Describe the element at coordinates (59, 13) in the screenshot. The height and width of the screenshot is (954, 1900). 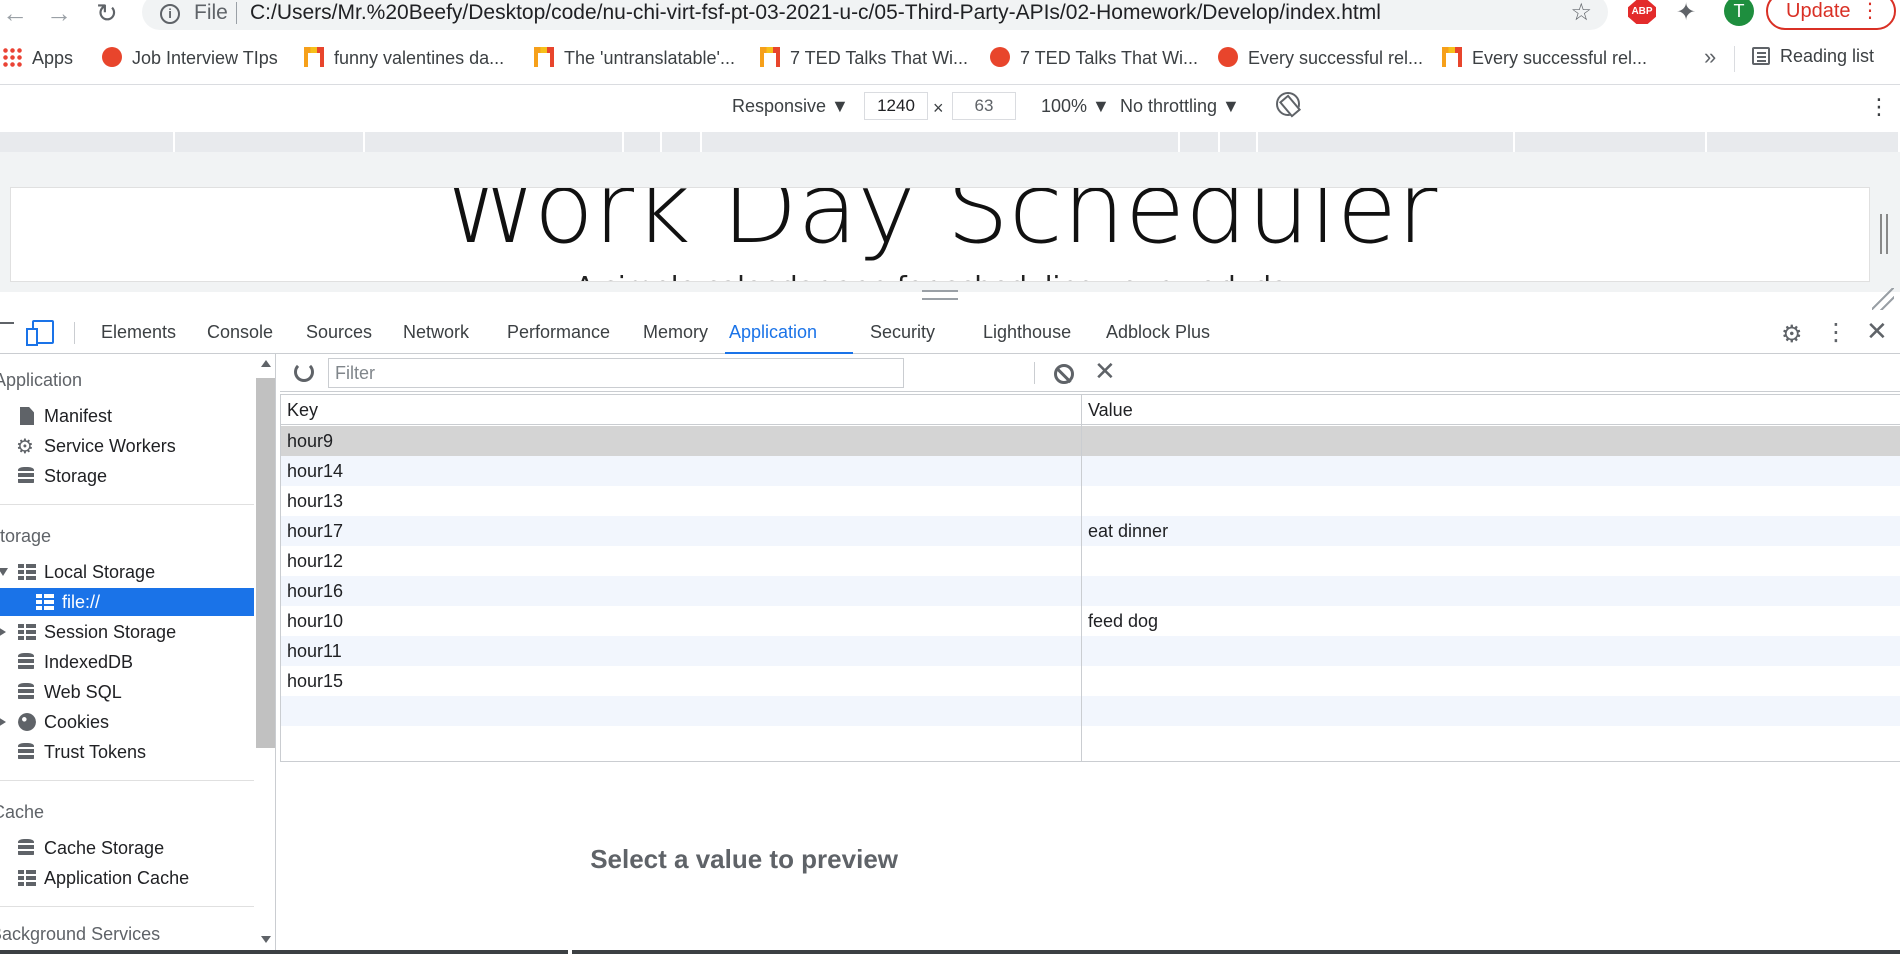
I see `forward-arrow-icon: →` at that location.